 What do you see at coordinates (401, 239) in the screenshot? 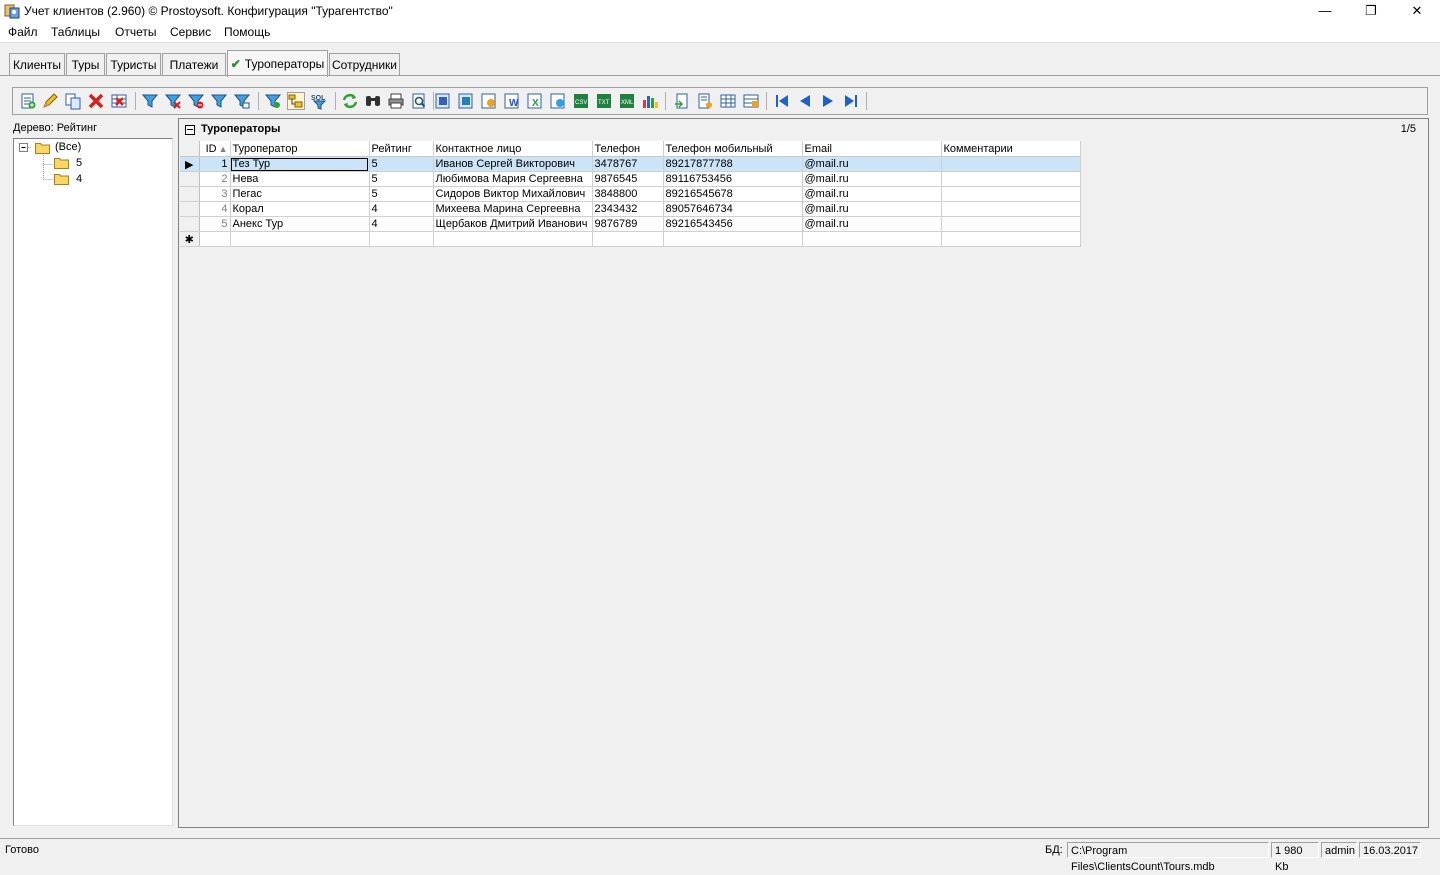
I see `new-cell-rating` at bounding box center [401, 239].